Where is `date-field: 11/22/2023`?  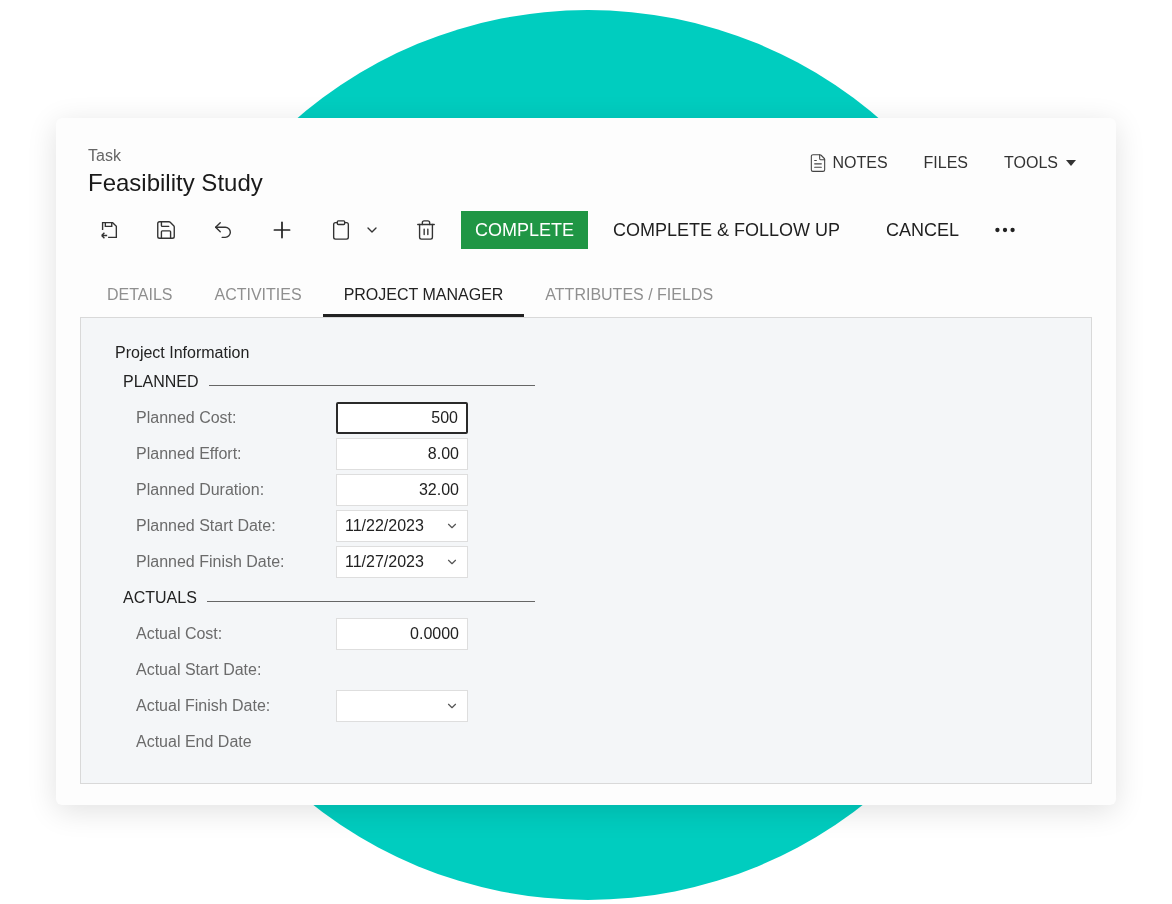 date-field: 11/22/2023 is located at coordinates (402, 526).